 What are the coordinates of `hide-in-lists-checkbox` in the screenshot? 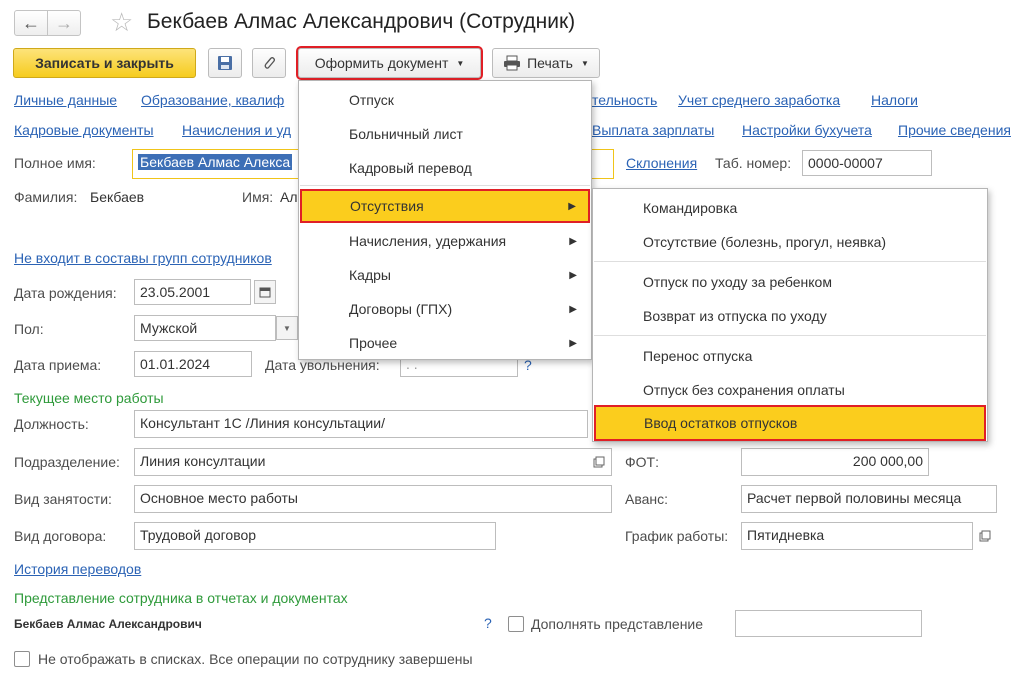 It's located at (22, 659).